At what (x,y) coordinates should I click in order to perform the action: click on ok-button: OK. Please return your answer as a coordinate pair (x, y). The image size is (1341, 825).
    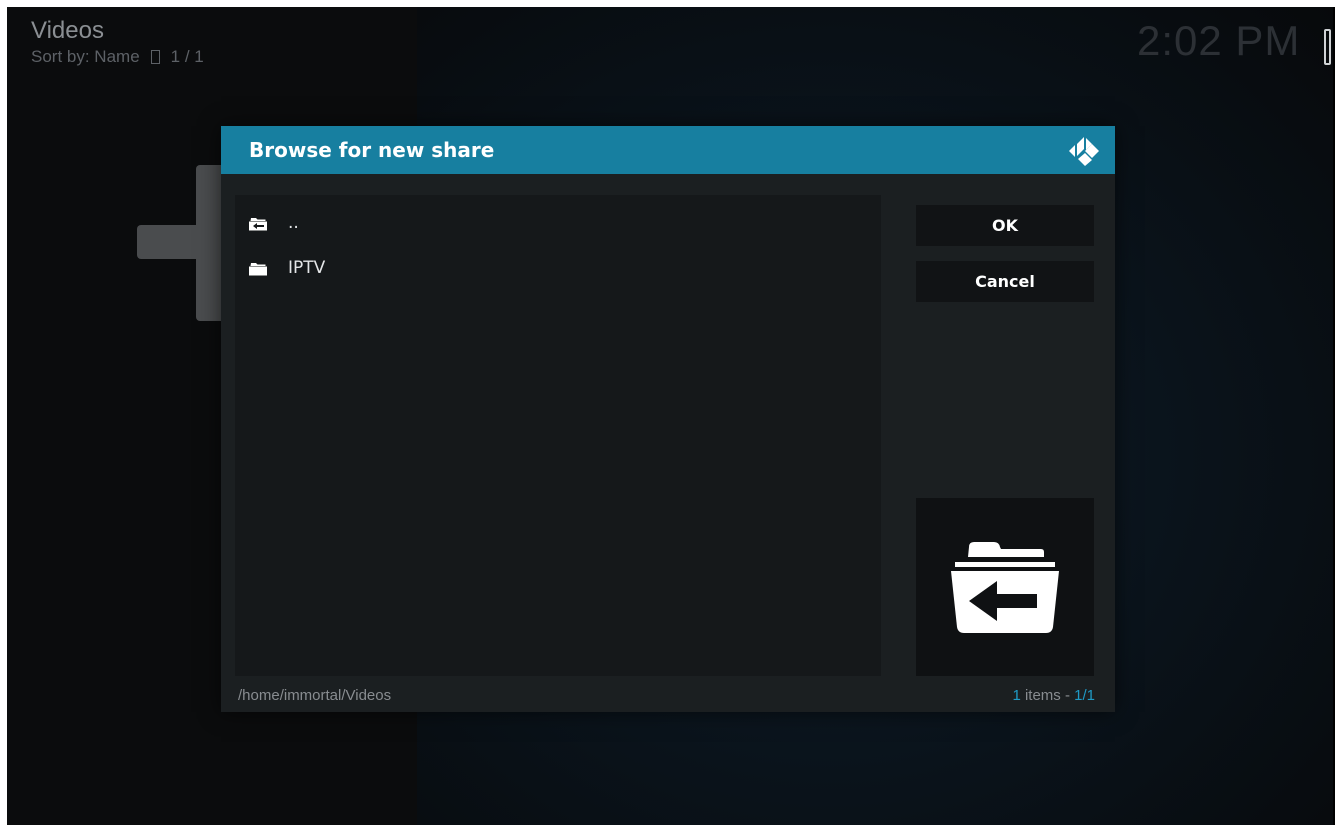
    Looking at the image, I should click on (1005, 225).